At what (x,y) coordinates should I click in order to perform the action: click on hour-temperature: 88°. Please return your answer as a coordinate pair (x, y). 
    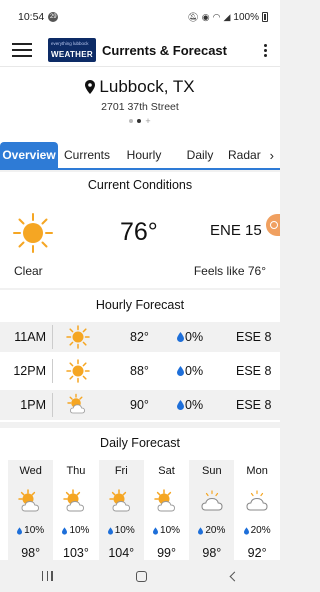
    Looking at the image, I should click on (139, 371).